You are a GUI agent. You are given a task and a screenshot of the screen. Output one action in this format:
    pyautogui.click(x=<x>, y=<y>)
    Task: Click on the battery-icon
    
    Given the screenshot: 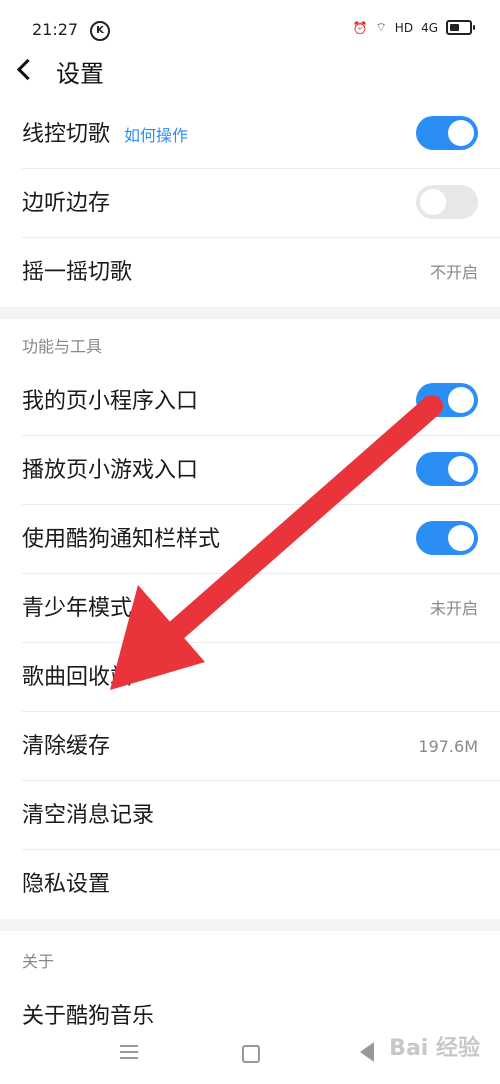 What is the action you would take?
    pyautogui.click(x=460, y=27)
    